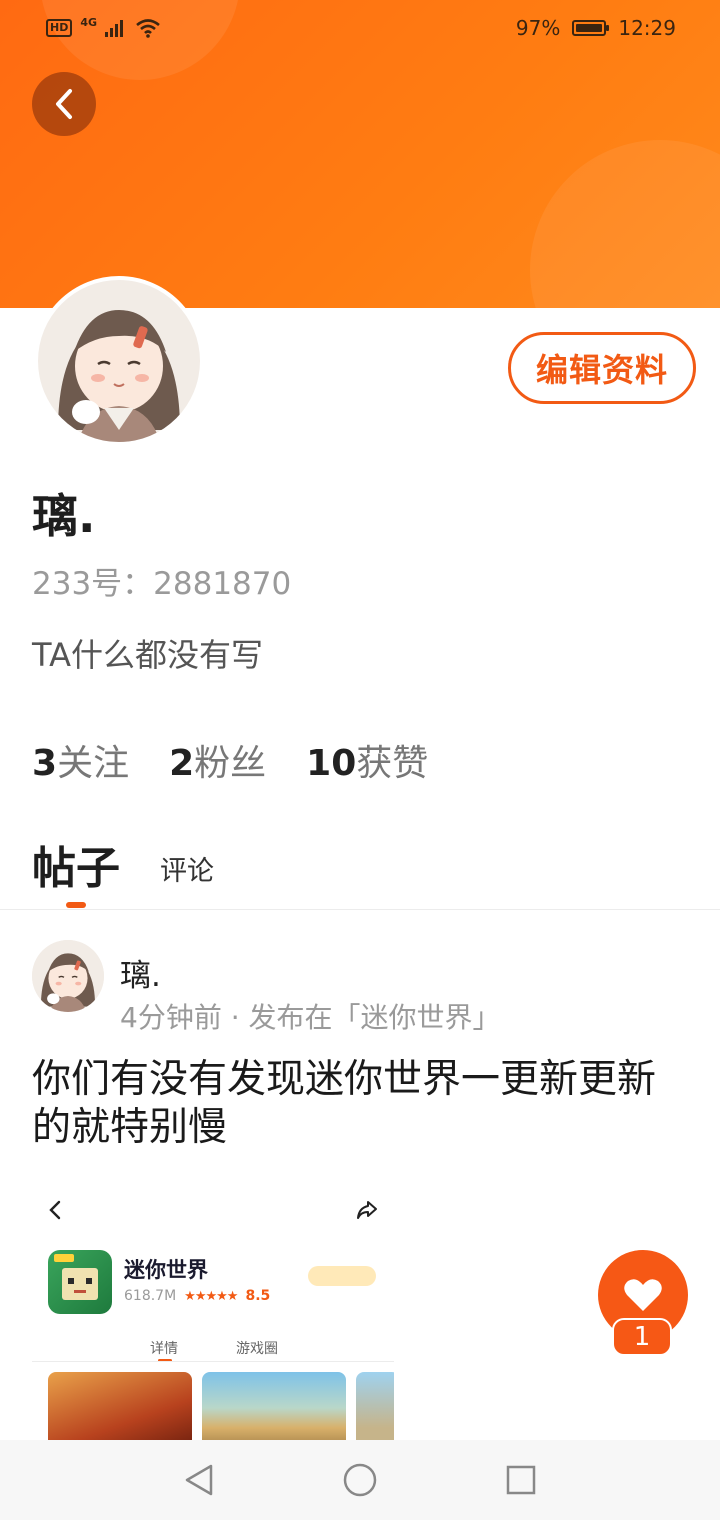 The image size is (720, 1520). Describe the element at coordinates (150, 1296) in the screenshot. I see `app-downloads: 618.7M` at that location.